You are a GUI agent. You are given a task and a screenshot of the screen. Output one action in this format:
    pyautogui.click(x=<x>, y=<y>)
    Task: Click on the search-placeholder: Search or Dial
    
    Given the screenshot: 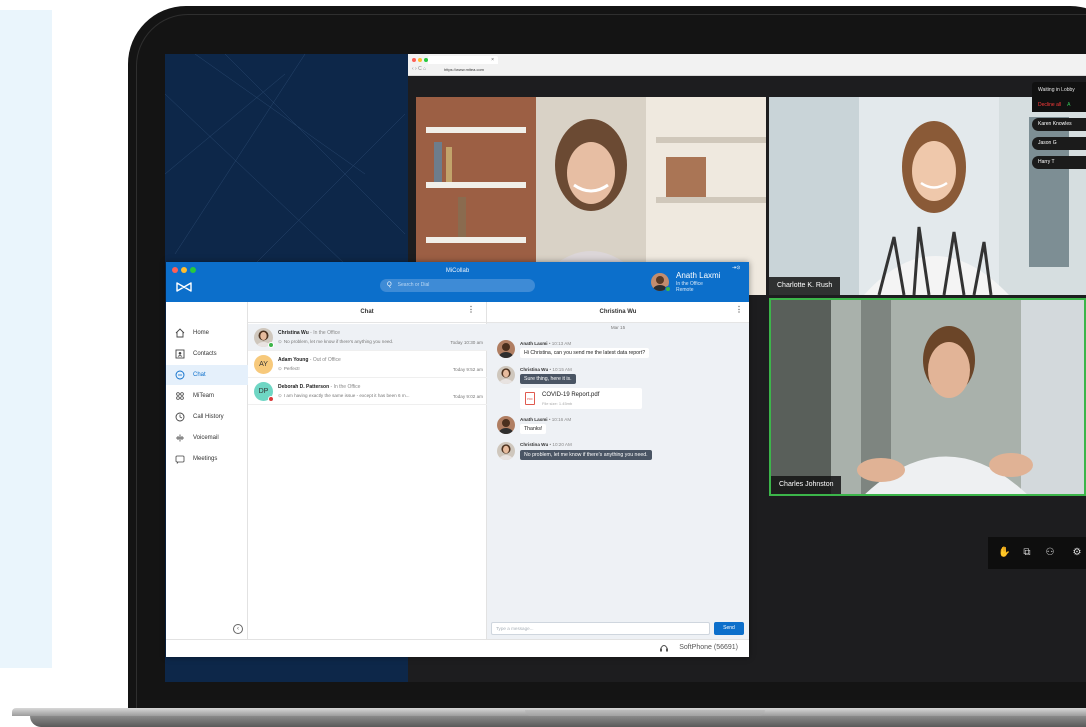 What is the action you would take?
    pyautogui.click(x=413, y=285)
    